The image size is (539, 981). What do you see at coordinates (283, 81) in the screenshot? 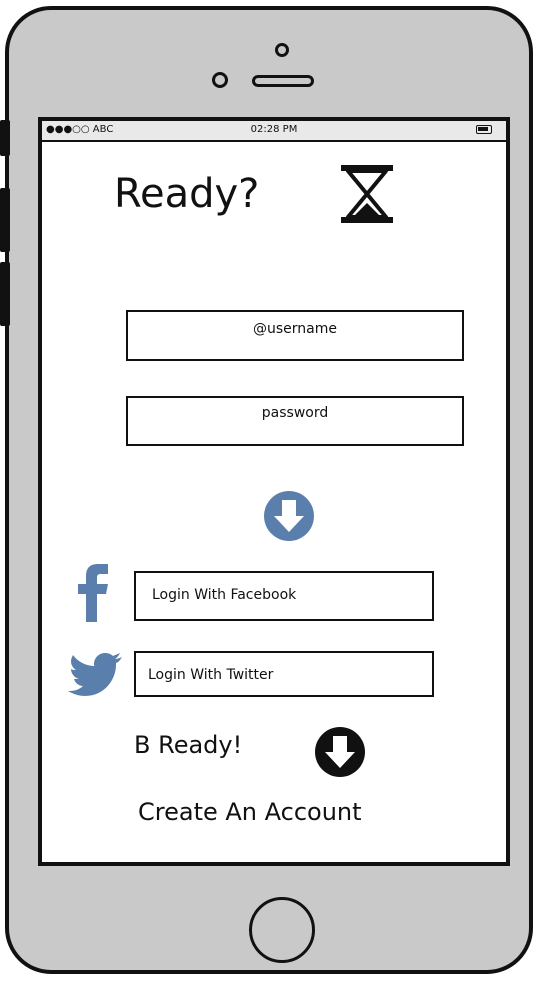
I see `earpiece-speaker` at bounding box center [283, 81].